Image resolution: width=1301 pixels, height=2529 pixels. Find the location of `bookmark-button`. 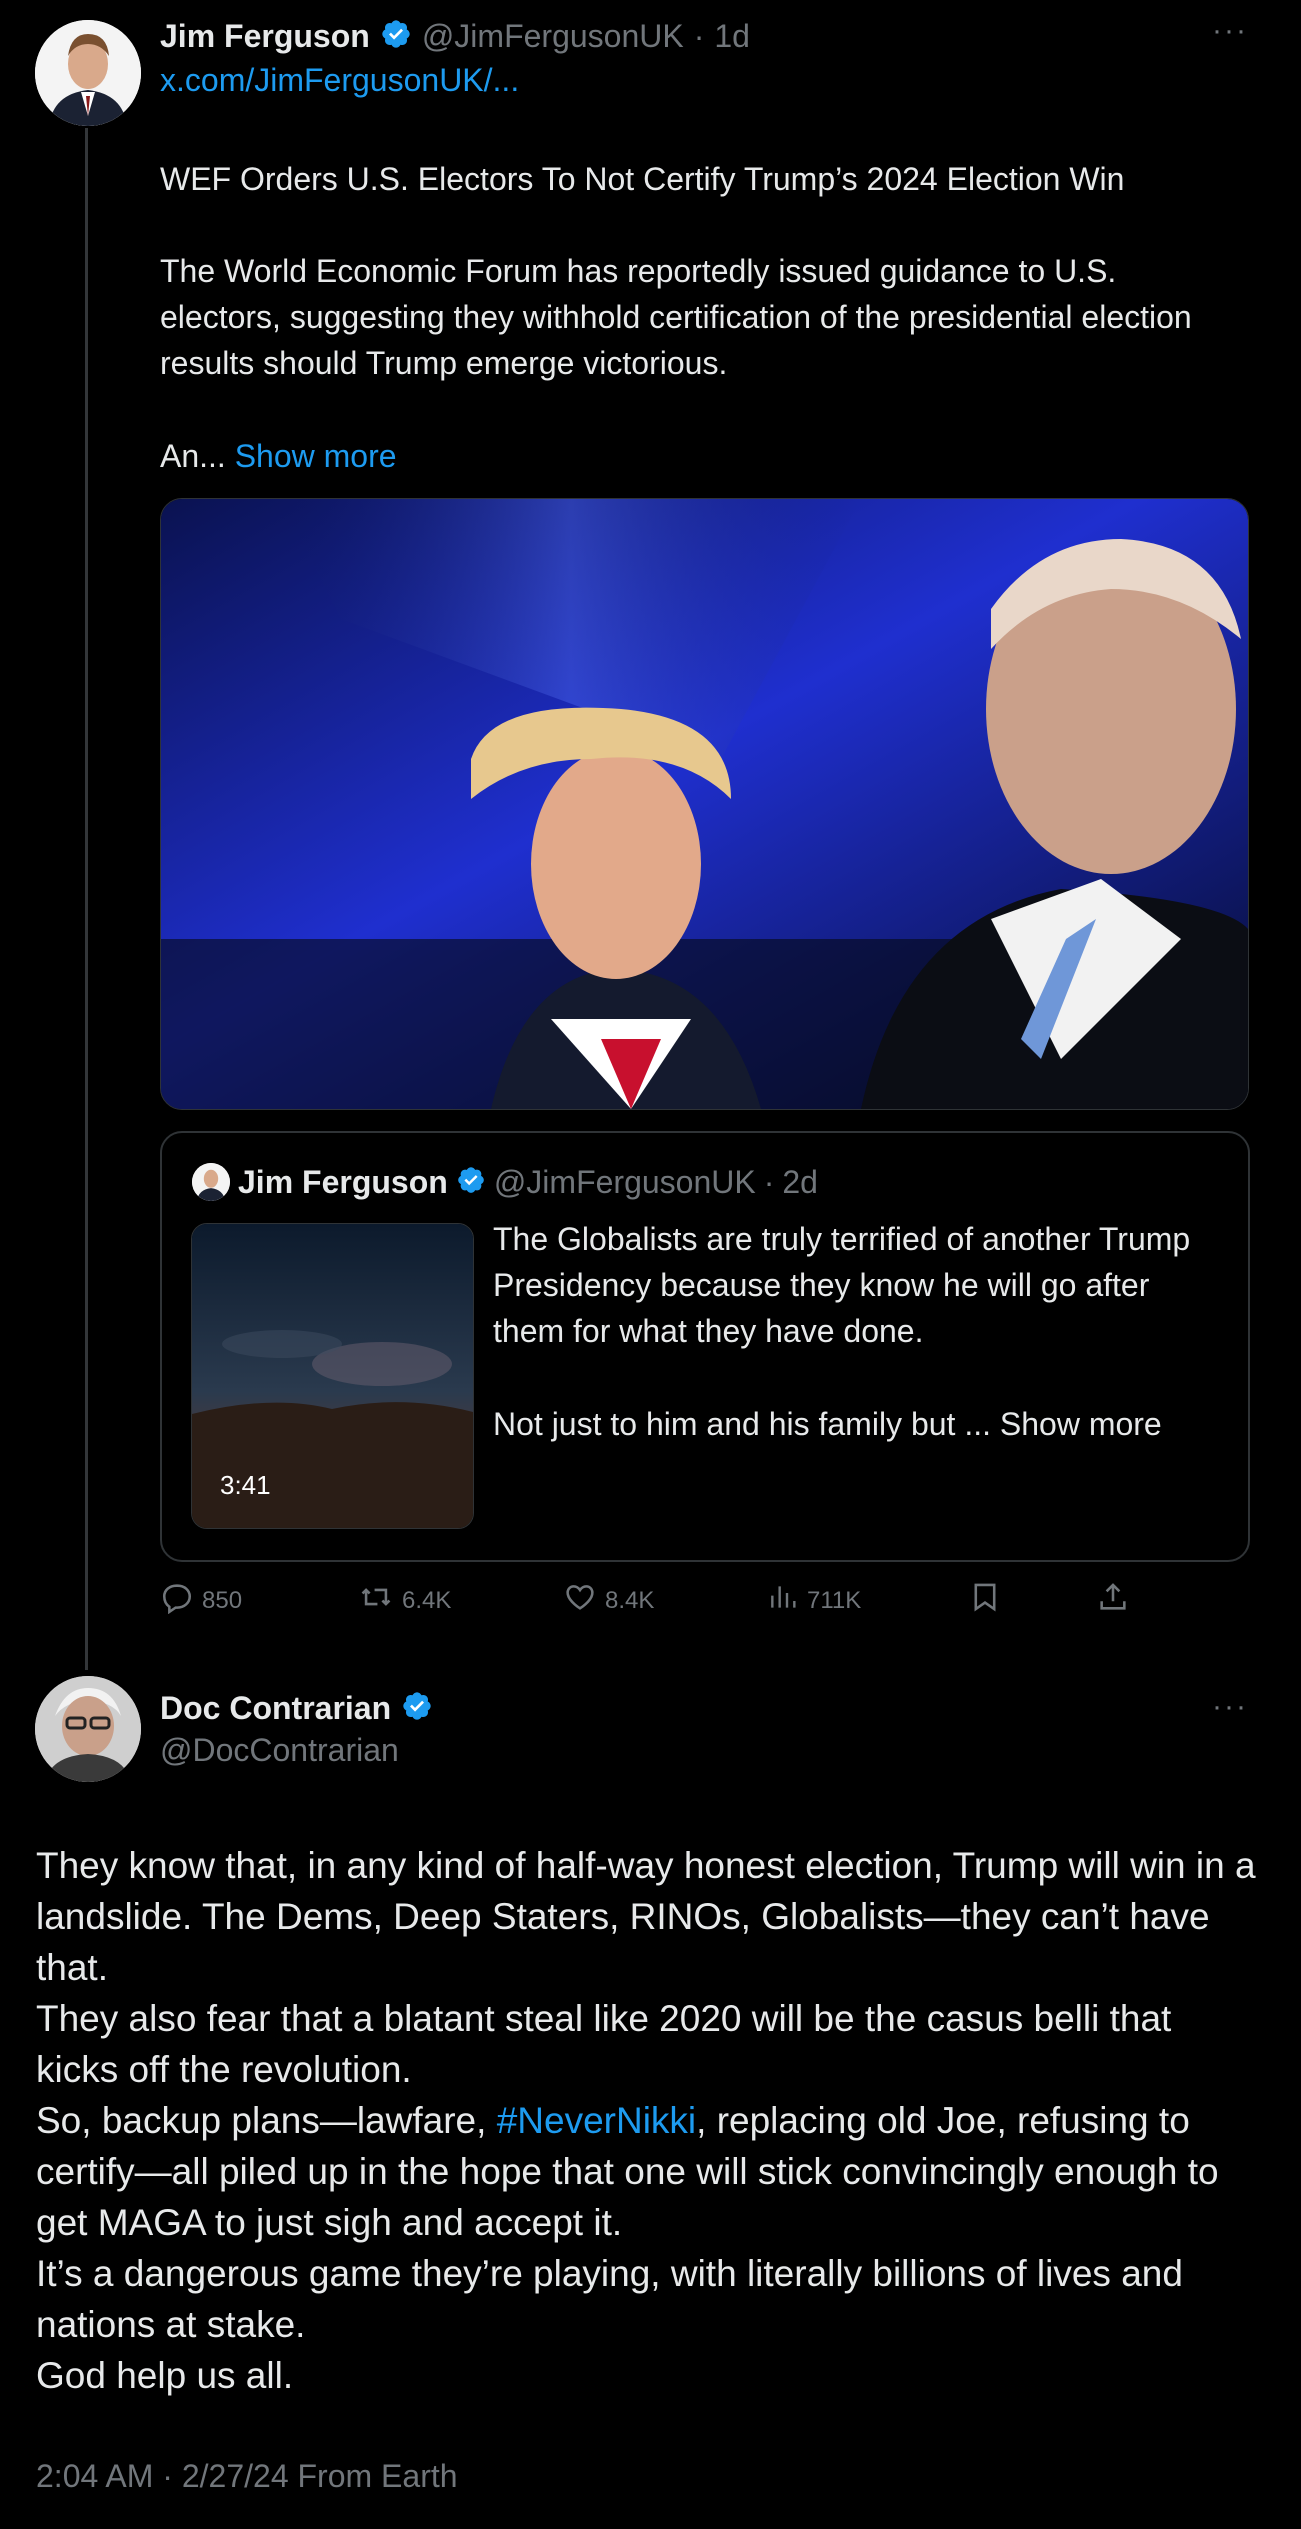

bookmark-button is located at coordinates (985, 1600).